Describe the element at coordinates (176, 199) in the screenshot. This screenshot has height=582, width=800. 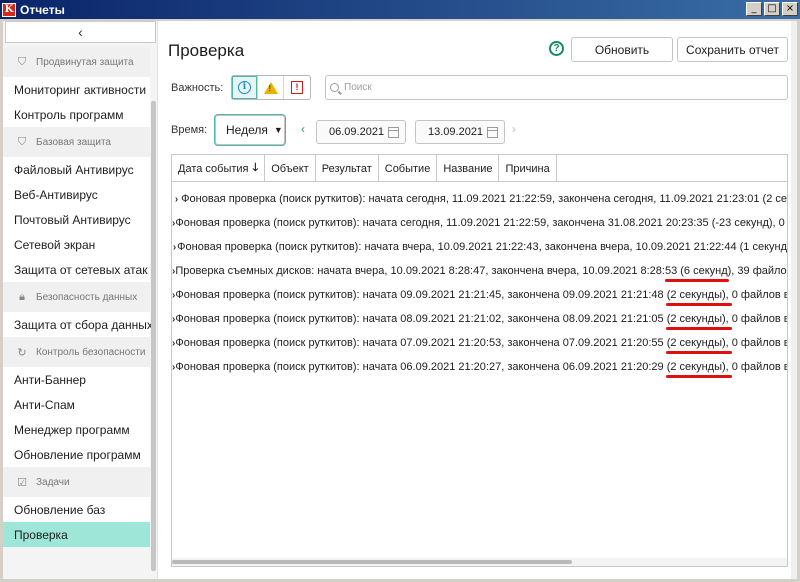
I see `expand-chevron-icon: ›` at that location.